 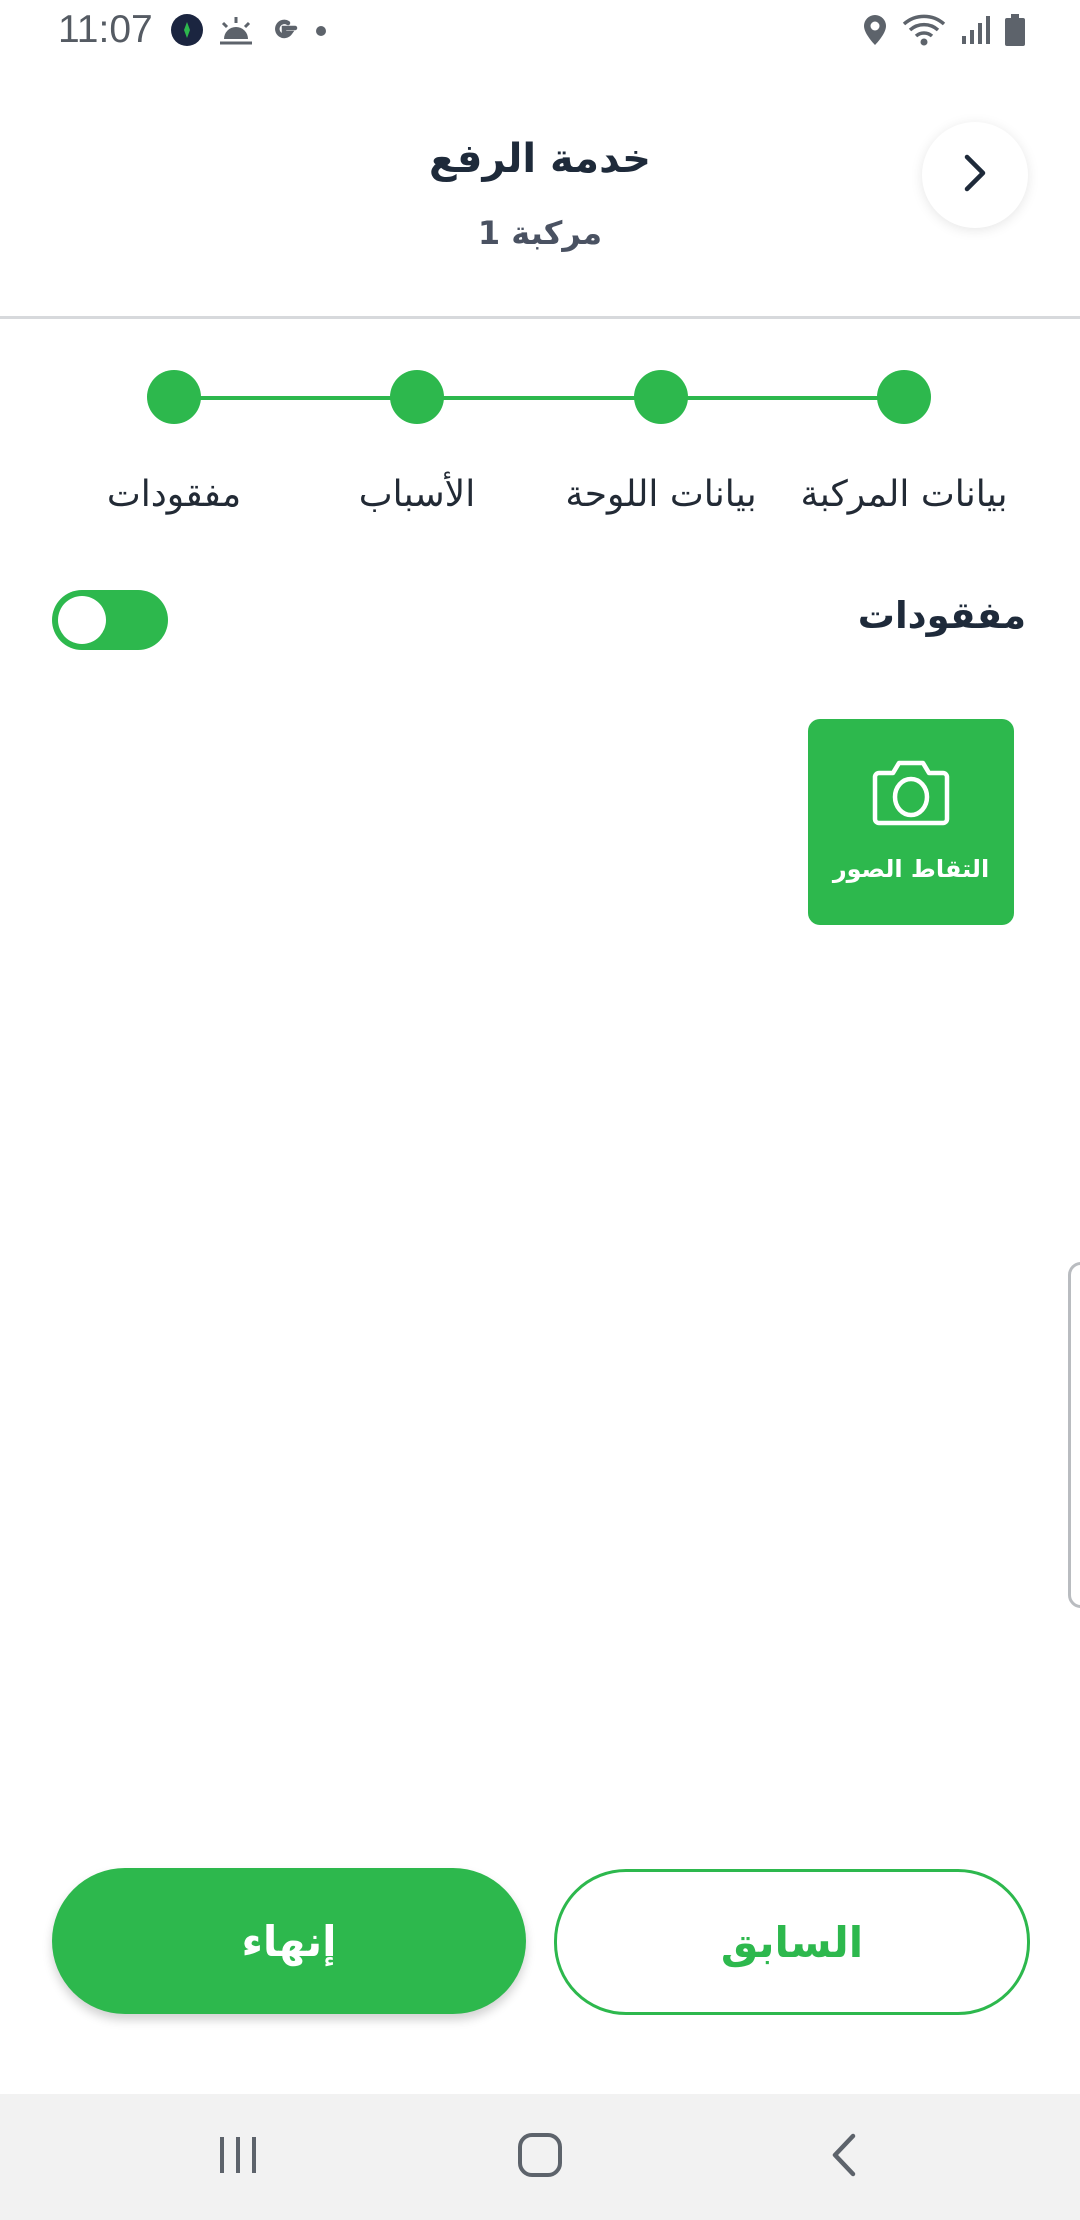 I want to click on step-label: بيانات المركبة, so click(x=904, y=494).